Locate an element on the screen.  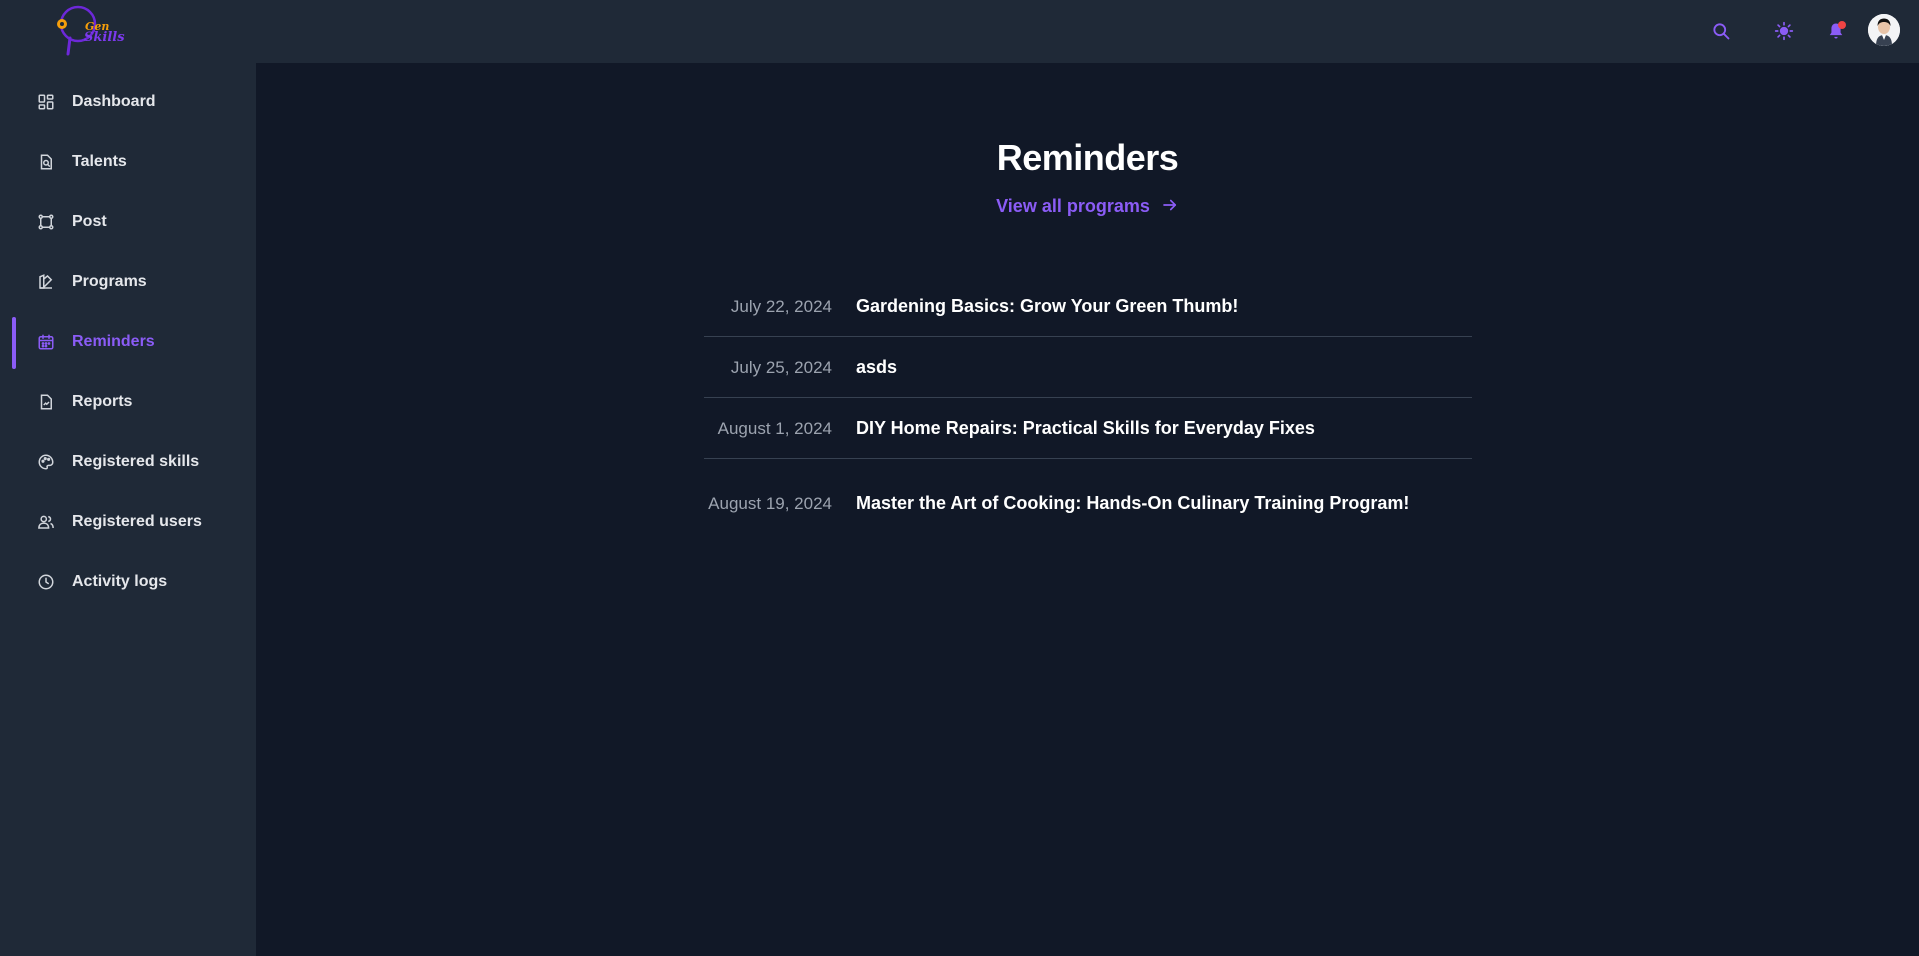
arrow-right-icon is located at coordinates (1170, 207).